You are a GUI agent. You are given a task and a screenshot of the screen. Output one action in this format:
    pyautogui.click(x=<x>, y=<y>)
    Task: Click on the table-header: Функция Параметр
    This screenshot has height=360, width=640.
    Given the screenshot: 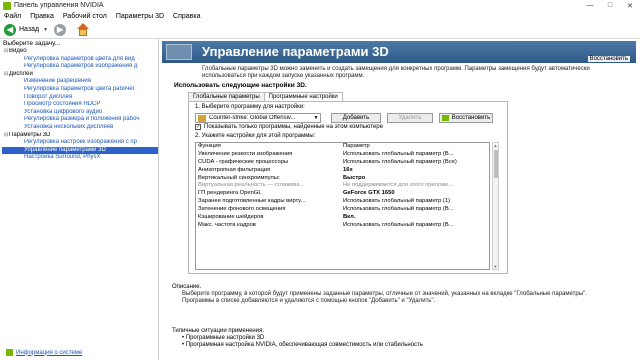 What is the action you would take?
    pyautogui.click(x=342, y=147)
    